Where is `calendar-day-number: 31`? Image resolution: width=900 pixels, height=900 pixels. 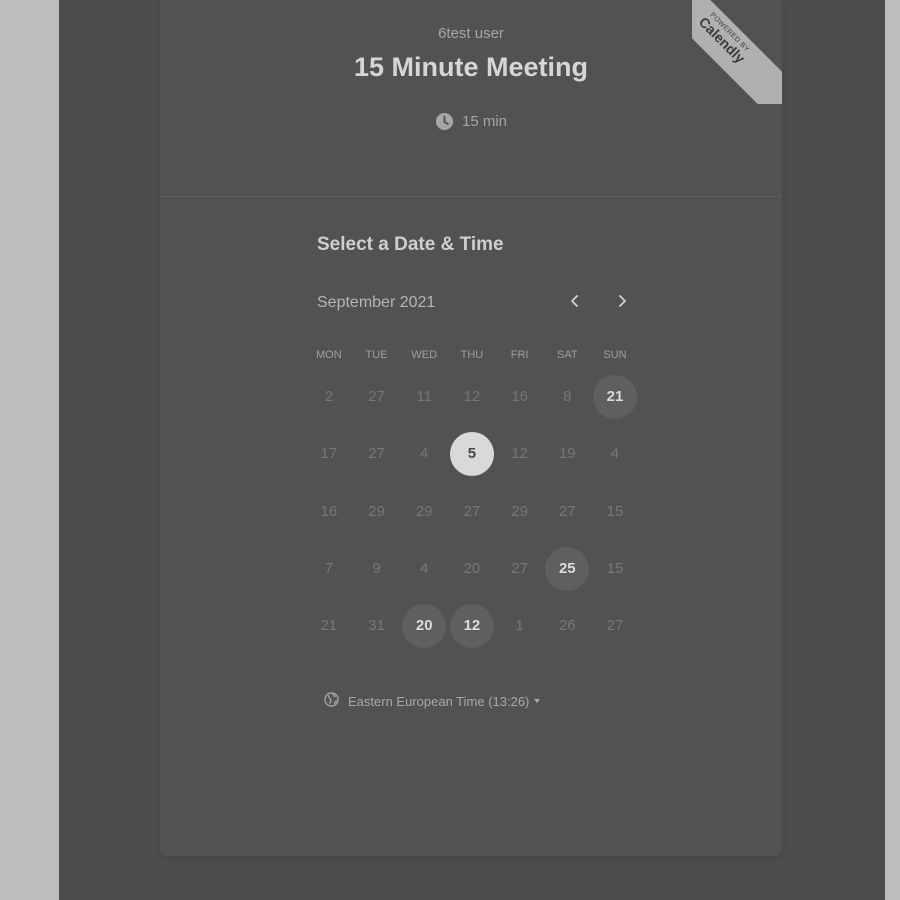 calendar-day-number: 31 is located at coordinates (376, 626).